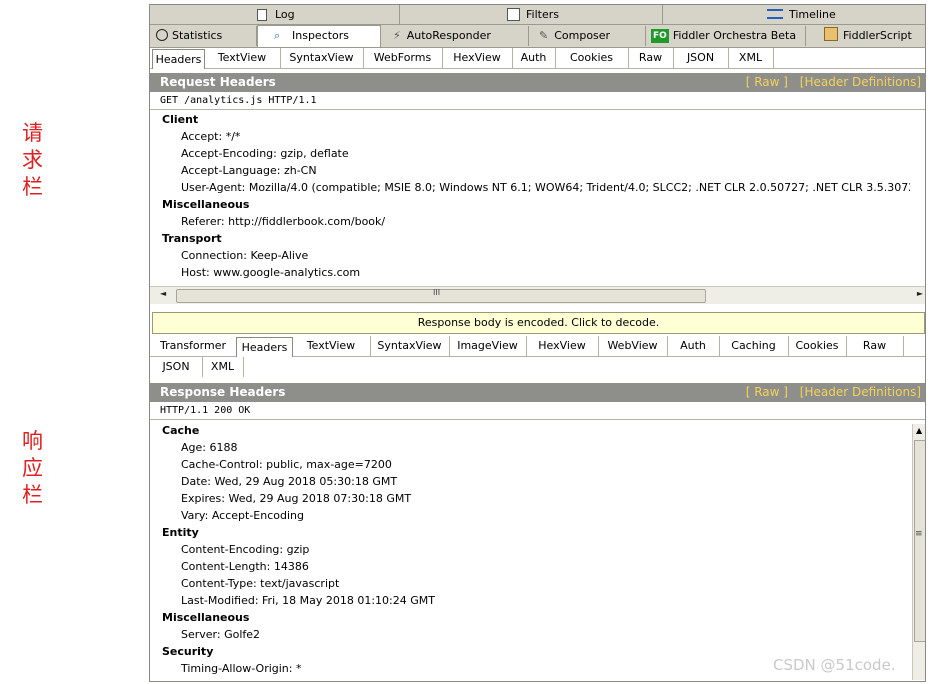 The width and height of the screenshot is (933, 684). I want to click on resp-tab-auth: Auth, so click(693, 346).